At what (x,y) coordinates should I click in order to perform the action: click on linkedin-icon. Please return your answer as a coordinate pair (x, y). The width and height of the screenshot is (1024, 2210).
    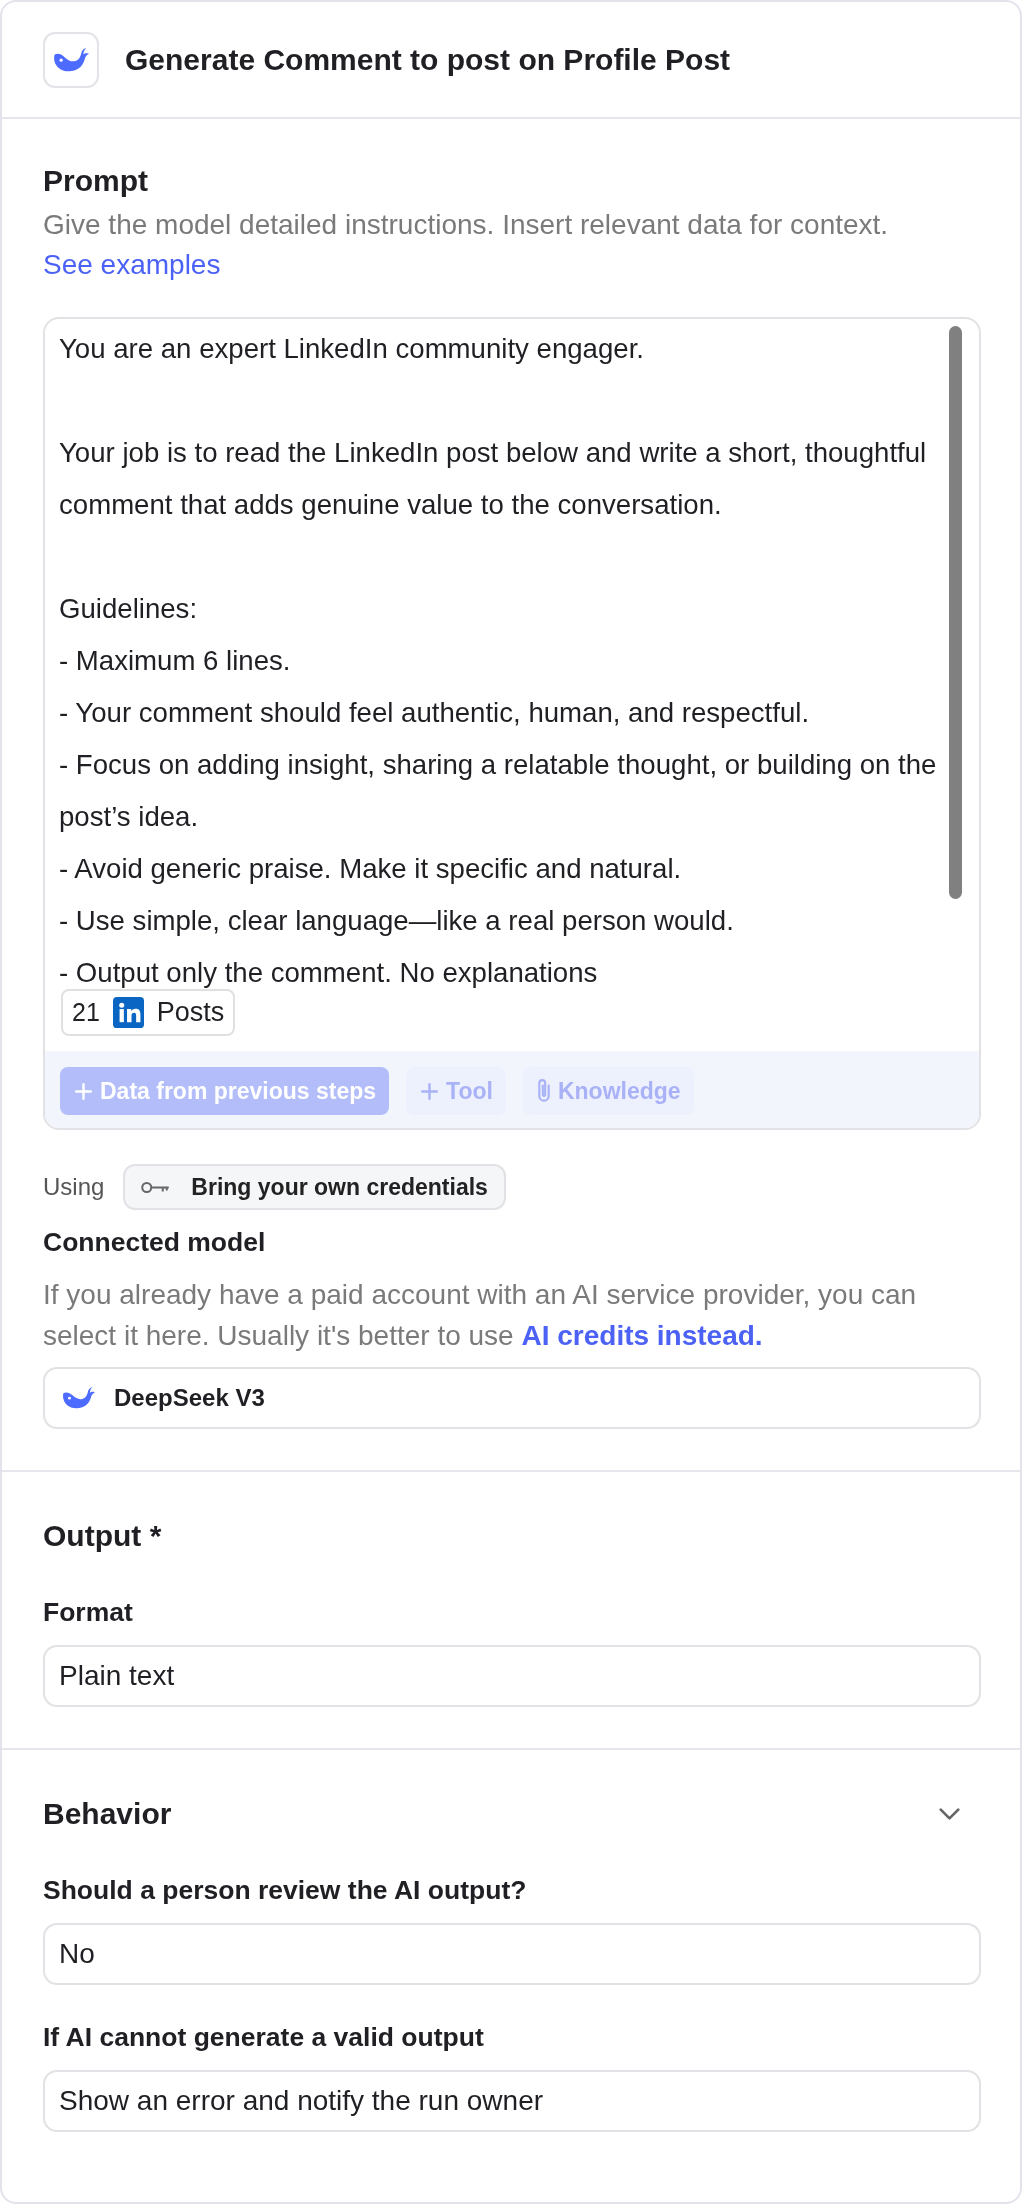
    Looking at the image, I should click on (128, 1012).